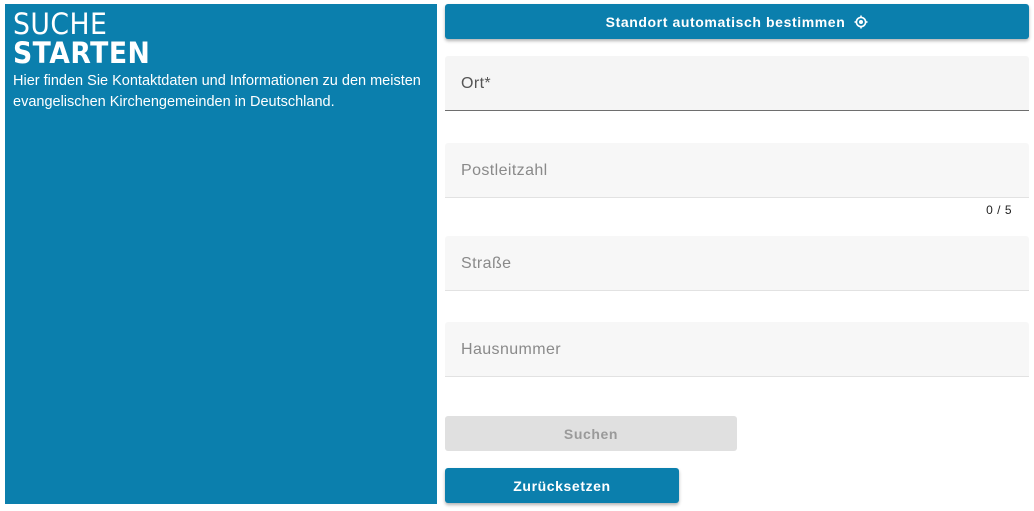  Describe the element at coordinates (60, 24) in the screenshot. I see `panel-title-line1: Suche` at that location.